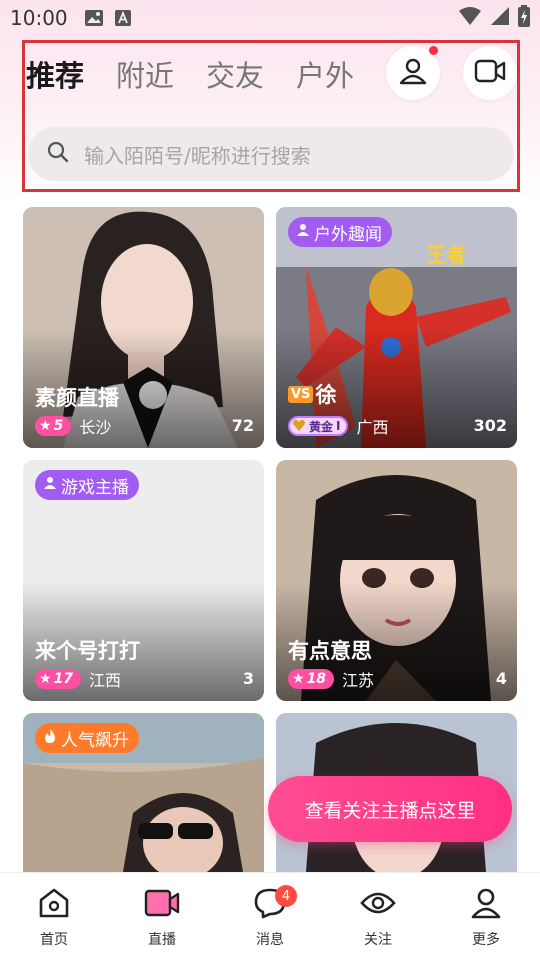  What do you see at coordinates (299, 426) in the screenshot?
I see `heart-icon` at bounding box center [299, 426].